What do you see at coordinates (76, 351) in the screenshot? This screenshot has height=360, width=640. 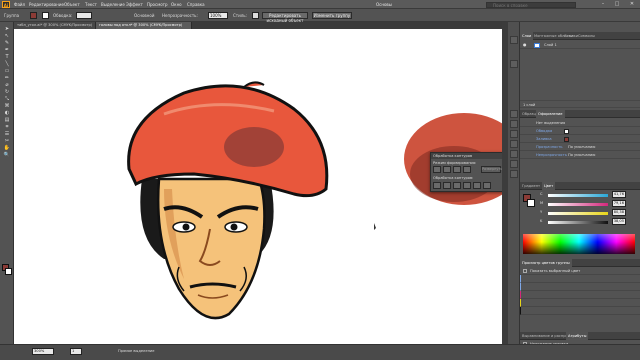 I see `page-field: 1` at bounding box center [76, 351].